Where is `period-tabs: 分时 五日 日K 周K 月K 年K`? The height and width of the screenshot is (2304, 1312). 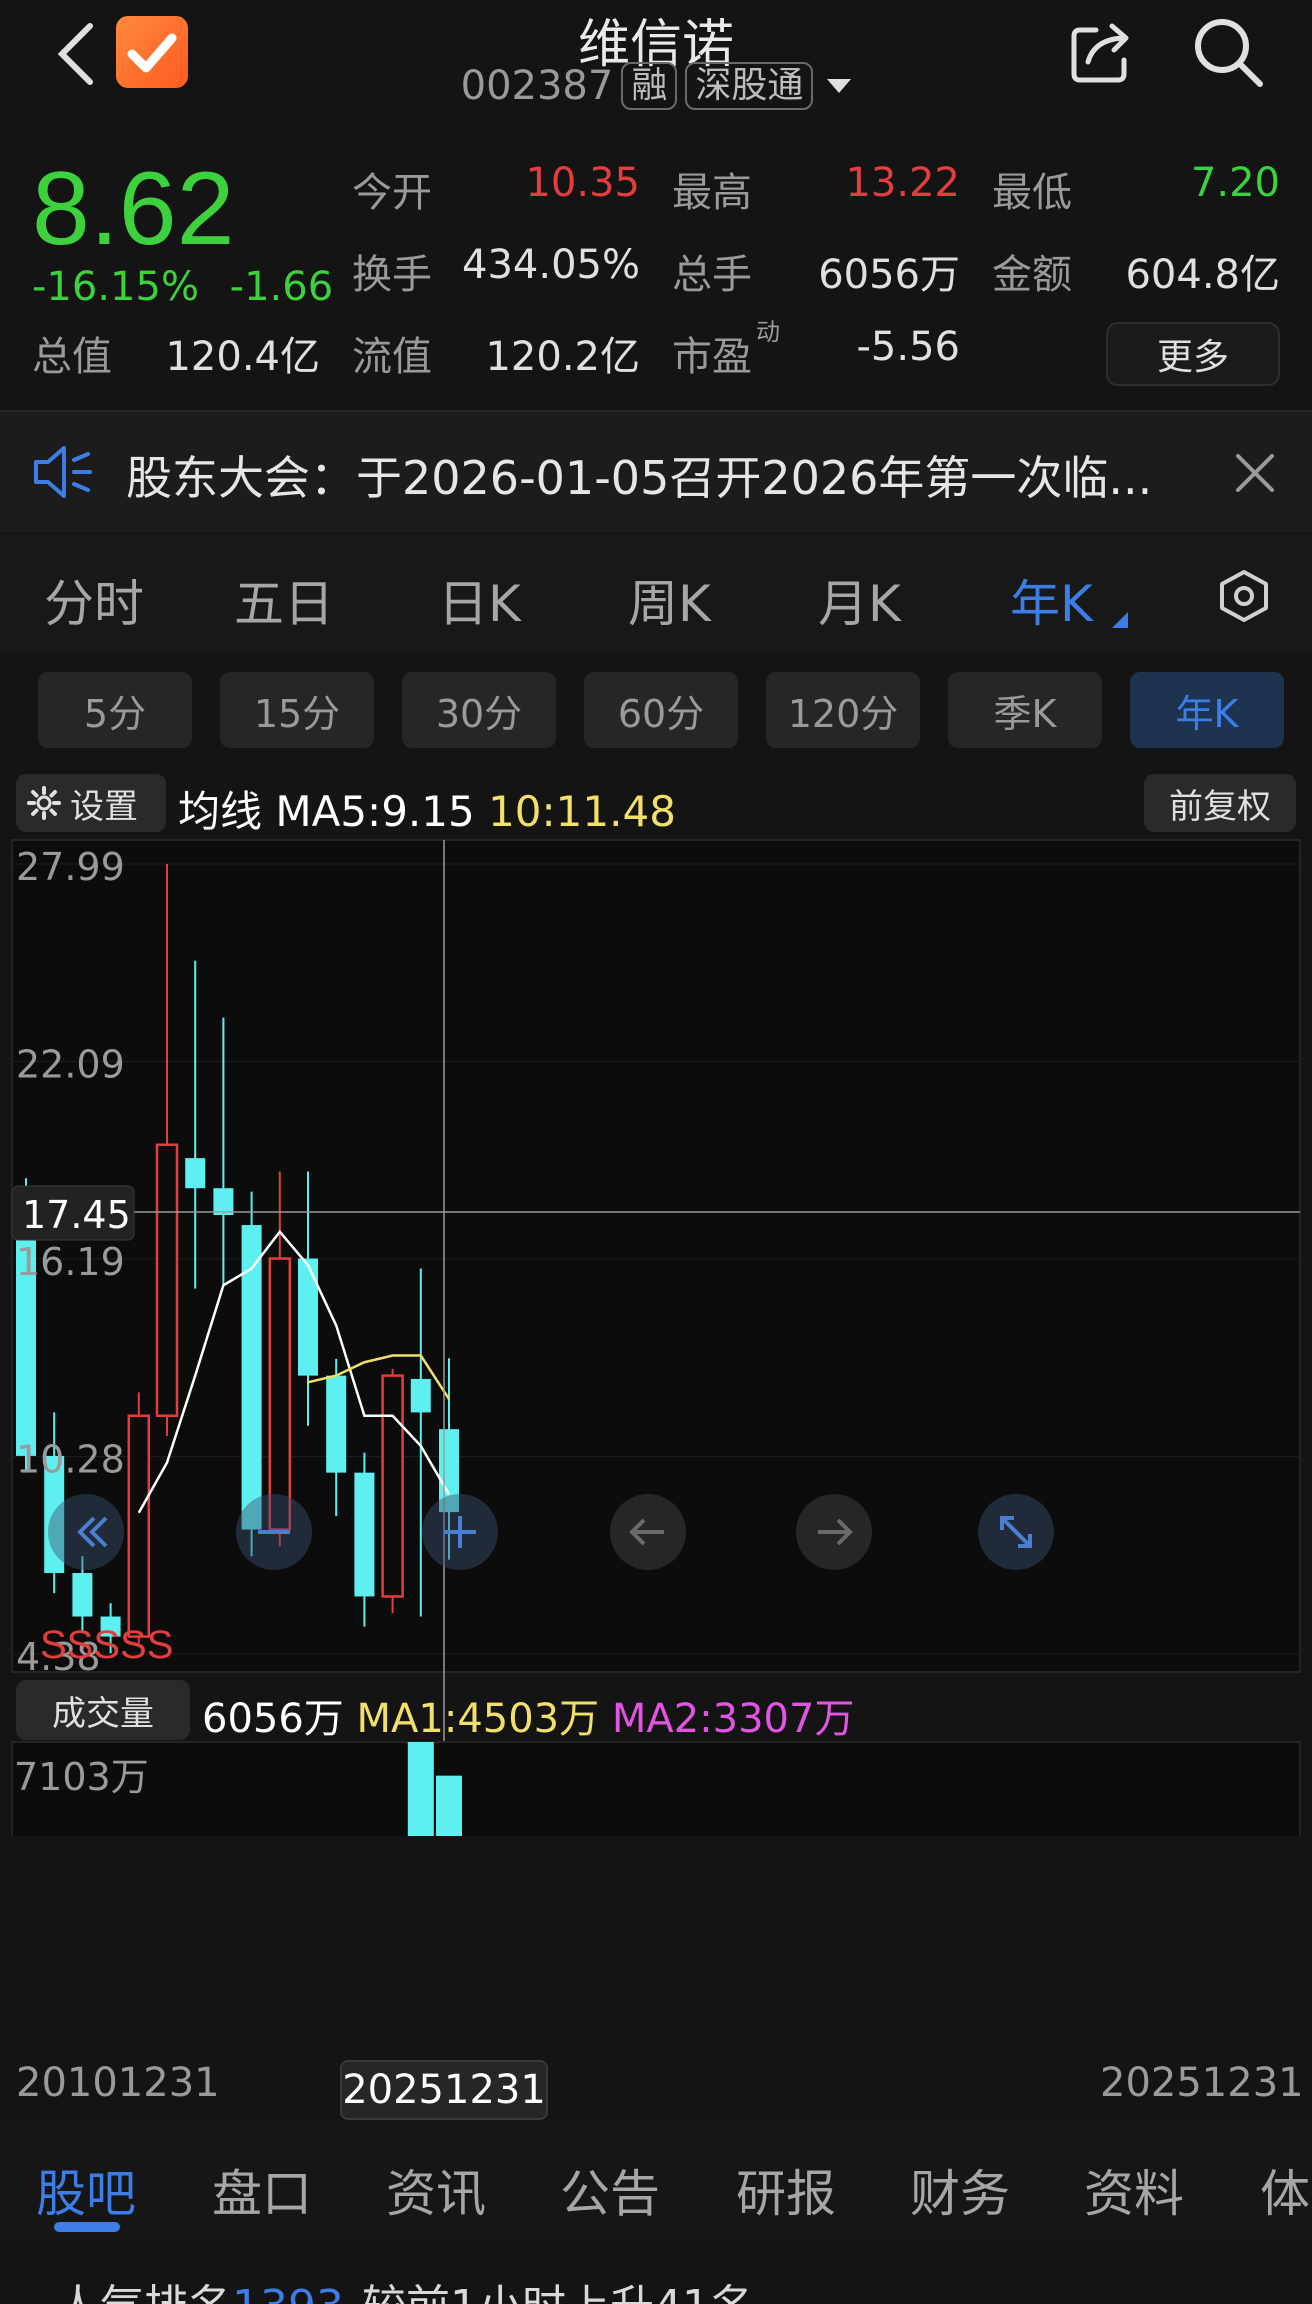 period-tabs: 分时 五日 日K 周K 月K 年K is located at coordinates (656, 594).